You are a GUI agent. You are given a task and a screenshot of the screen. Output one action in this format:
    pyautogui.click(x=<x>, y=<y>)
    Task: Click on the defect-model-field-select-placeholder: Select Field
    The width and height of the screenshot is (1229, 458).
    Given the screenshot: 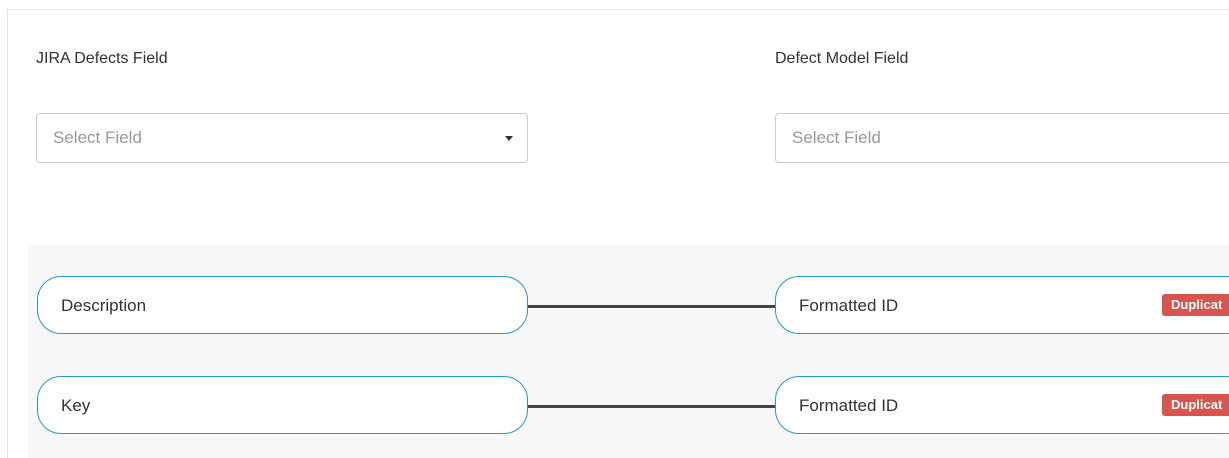 What is the action you would take?
    pyautogui.click(x=836, y=137)
    